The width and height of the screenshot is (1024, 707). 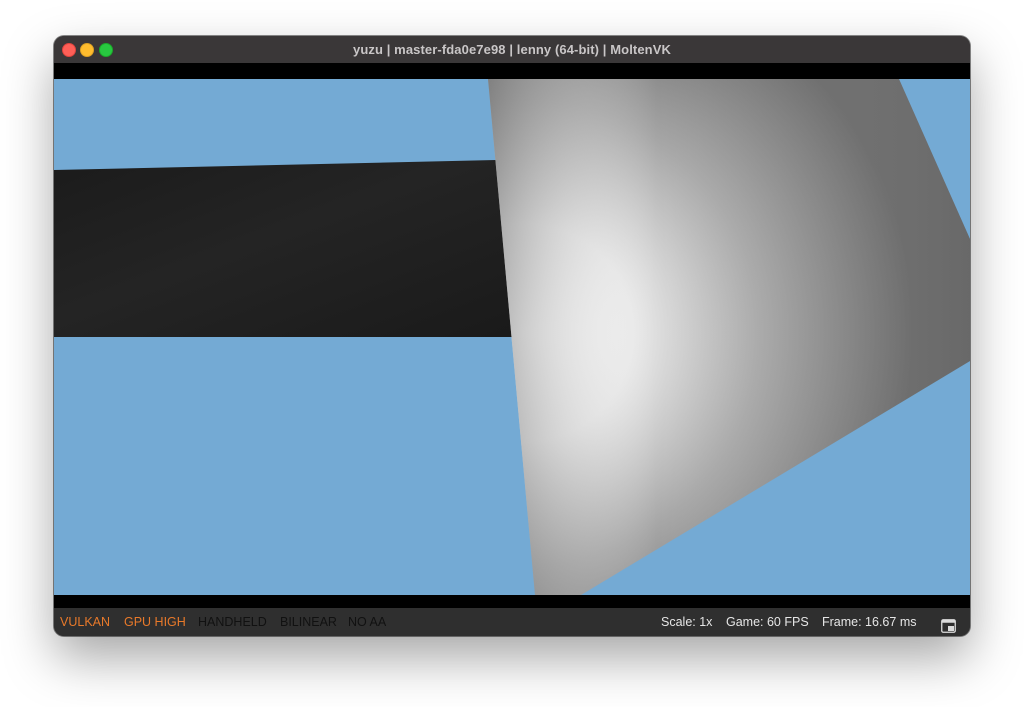 I want to click on frame-time-label: Frame: 16.67 ms, so click(x=869, y=622).